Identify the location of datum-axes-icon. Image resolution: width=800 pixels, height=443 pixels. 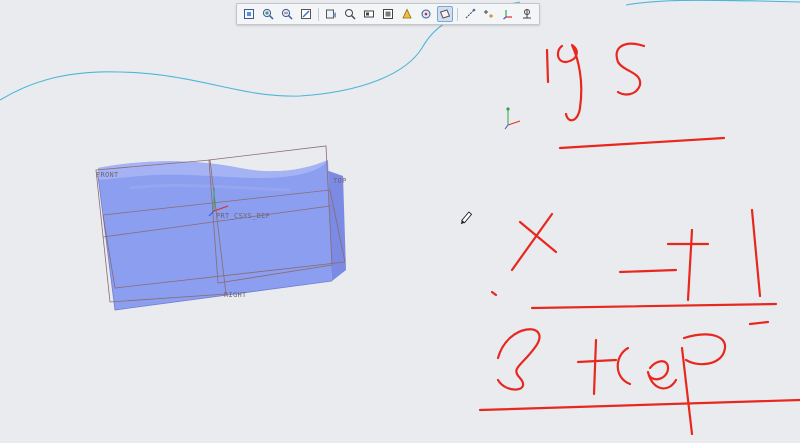
(470, 13).